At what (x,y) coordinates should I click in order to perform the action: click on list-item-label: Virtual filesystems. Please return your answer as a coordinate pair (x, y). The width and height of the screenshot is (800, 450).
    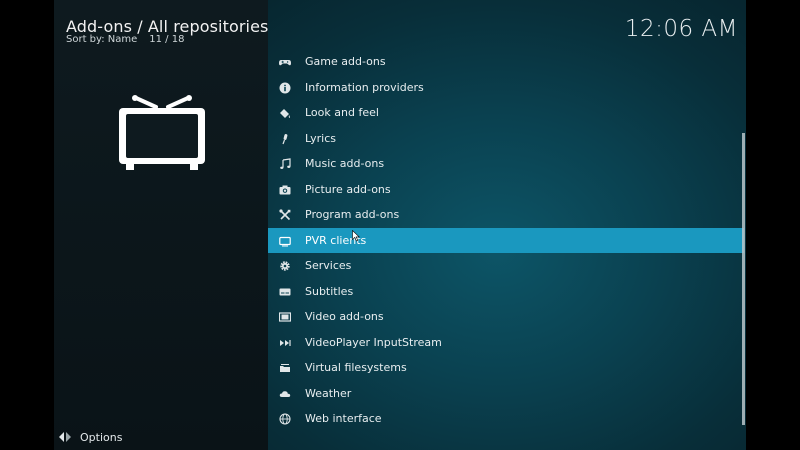
    Looking at the image, I should click on (356, 367).